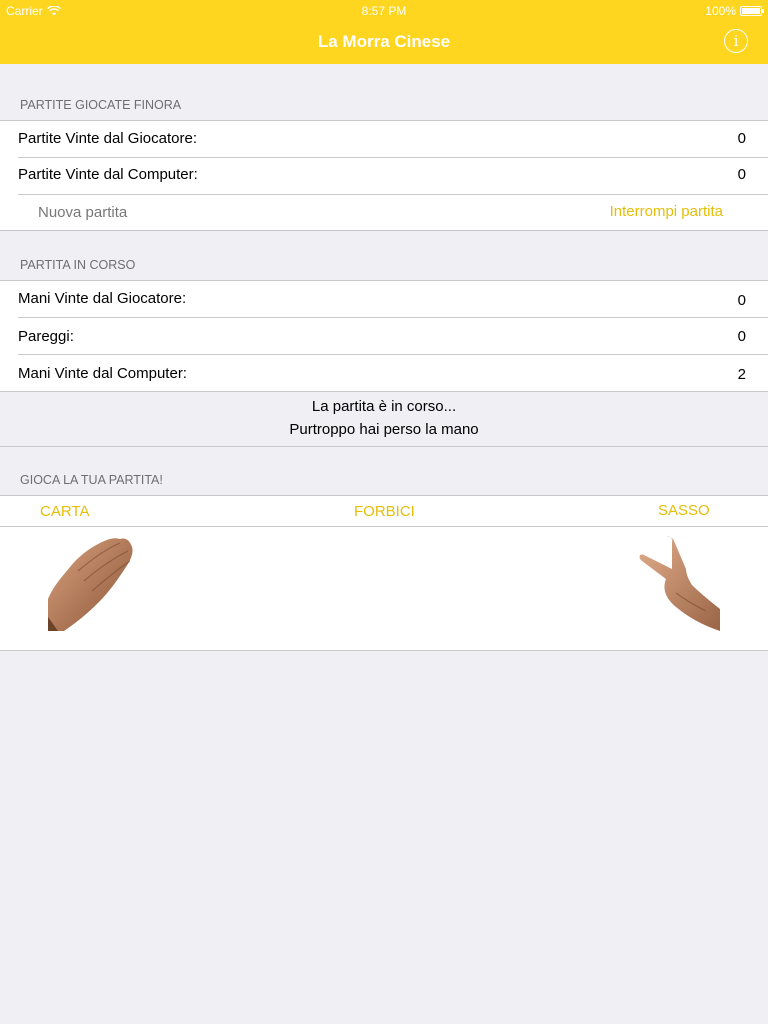 This screenshot has height=1024, width=768. I want to click on paper-hand-icon, so click(90, 584).